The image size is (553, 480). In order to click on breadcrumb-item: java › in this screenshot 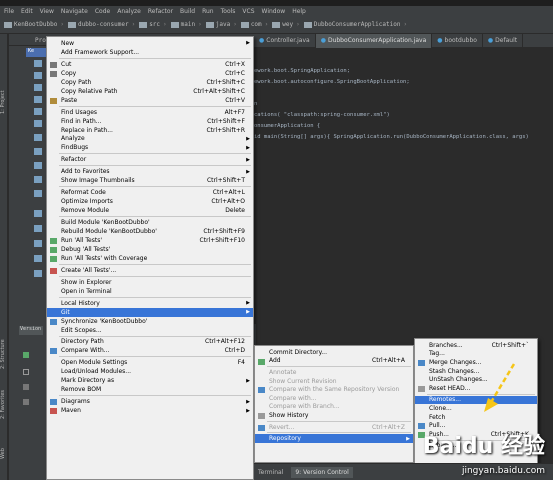, I will do `click(221, 24)`.